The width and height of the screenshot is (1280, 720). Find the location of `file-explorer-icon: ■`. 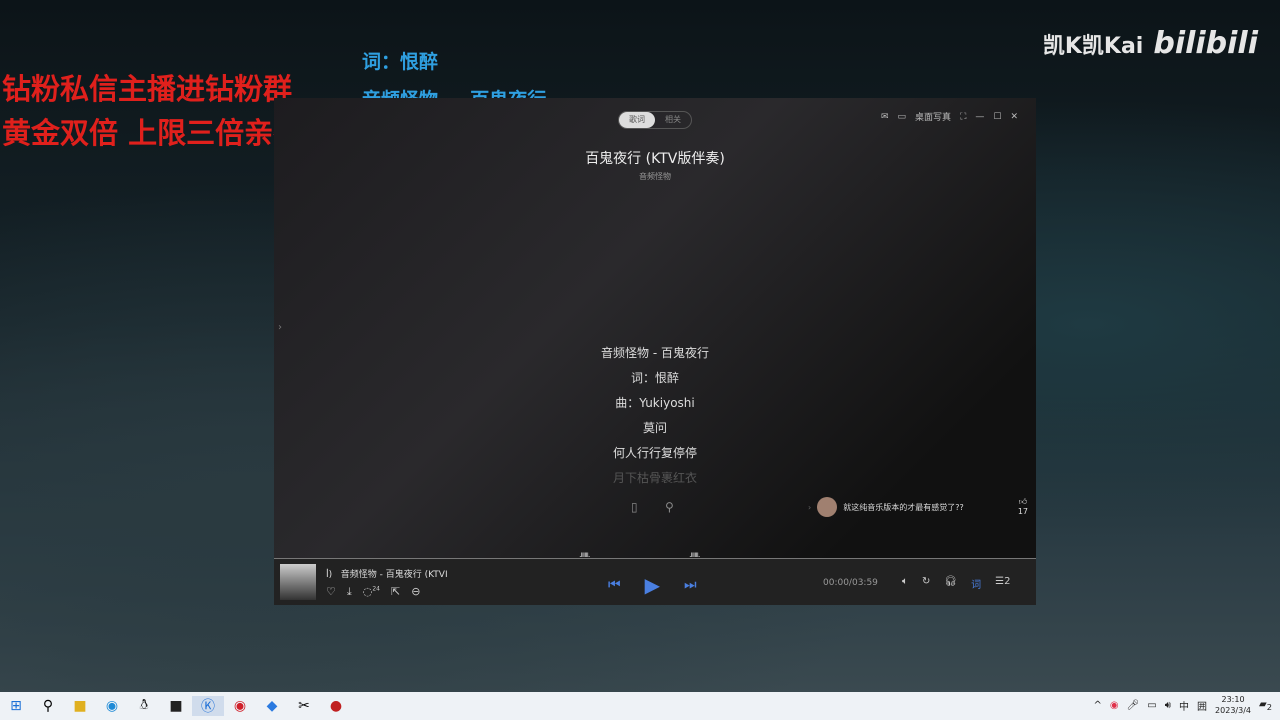

file-explorer-icon: ■ is located at coordinates (80, 706).